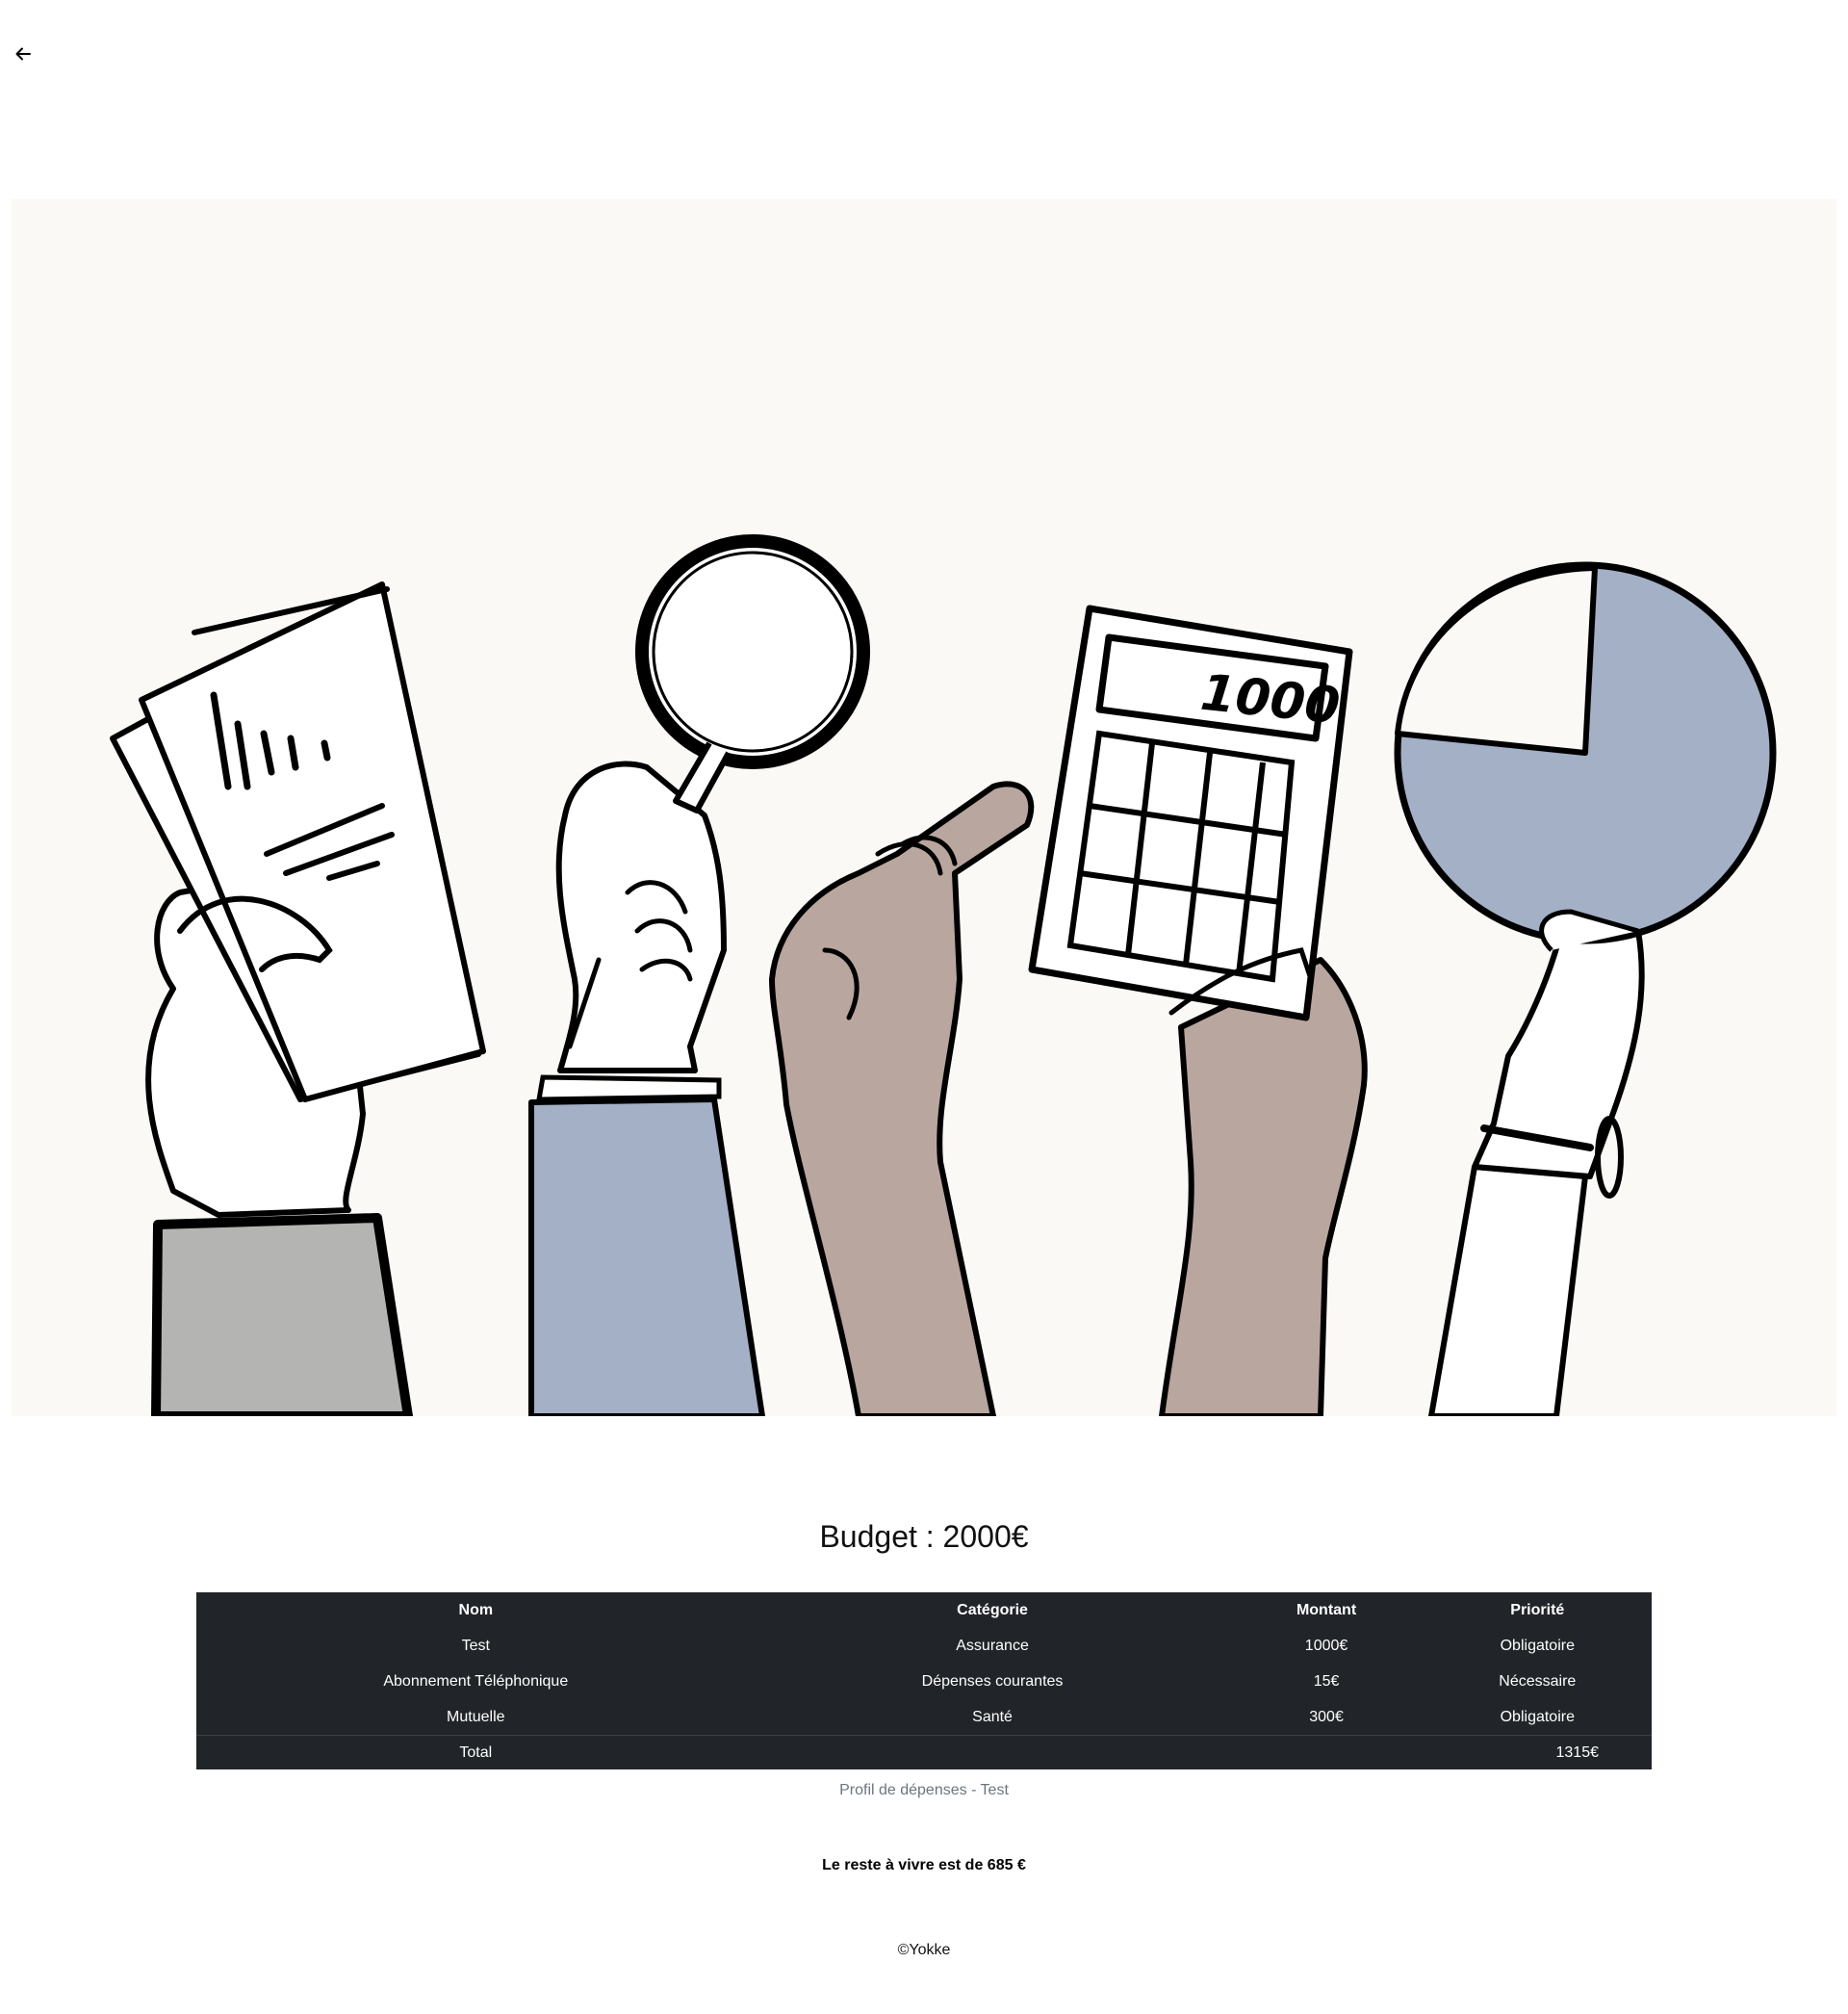  What do you see at coordinates (924, 1536) in the screenshot?
I see `budget-title: Budget : 2000€` at bounding box center [924, 1536].